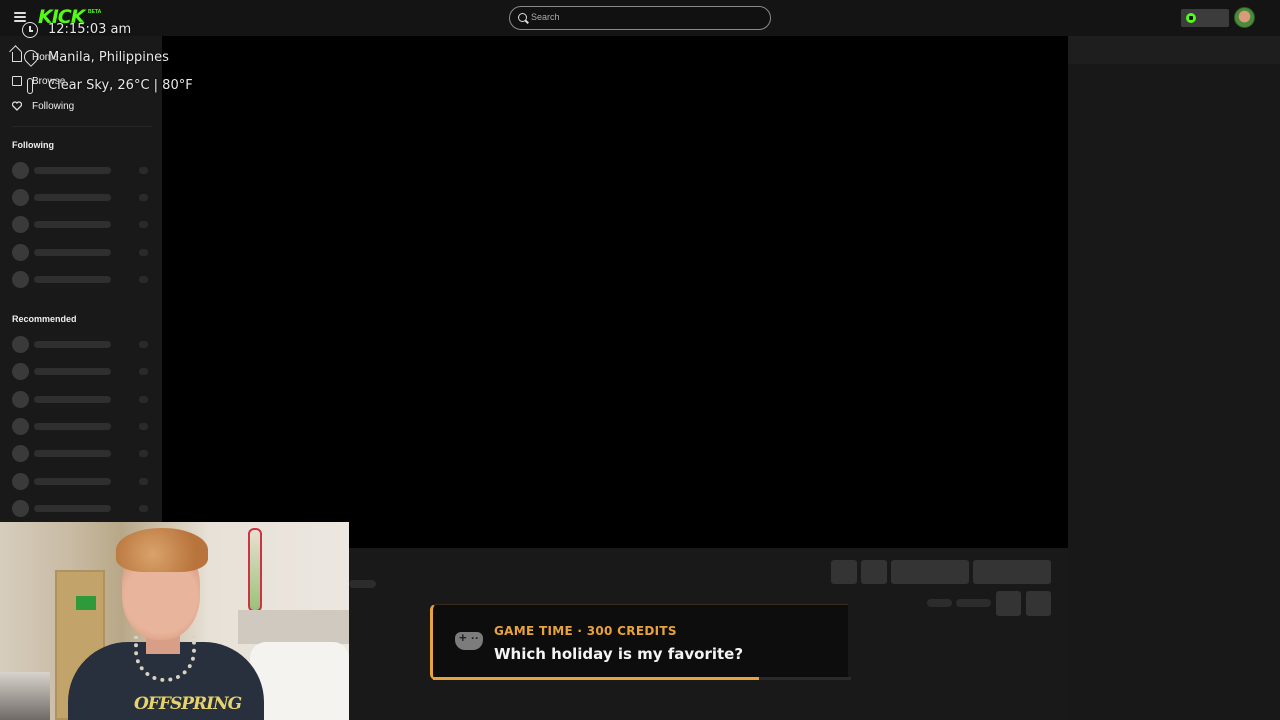 This screenshot has height=720, width=1280. I want to click on notification-progress, so click(642, 678).